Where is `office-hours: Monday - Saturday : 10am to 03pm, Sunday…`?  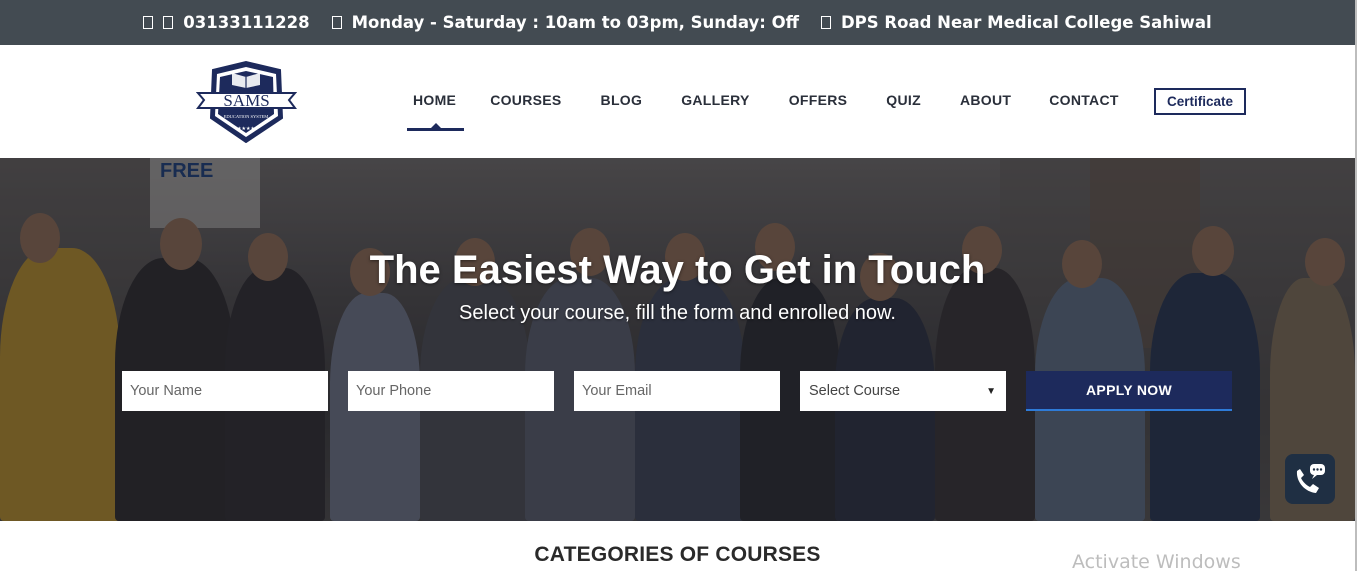
office-hours: Monday - Saturday : 10am to 03pm, Sunday… is located at coordinates (565, 22).